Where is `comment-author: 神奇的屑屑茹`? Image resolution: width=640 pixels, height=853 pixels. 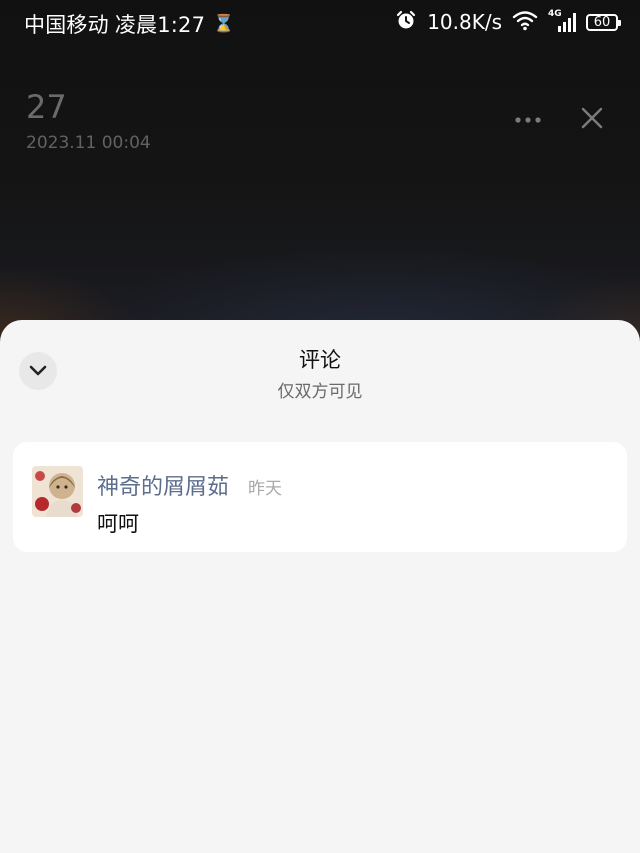
comment-author: 神奇的屑屑茹 is located at coordinates (163, 485).